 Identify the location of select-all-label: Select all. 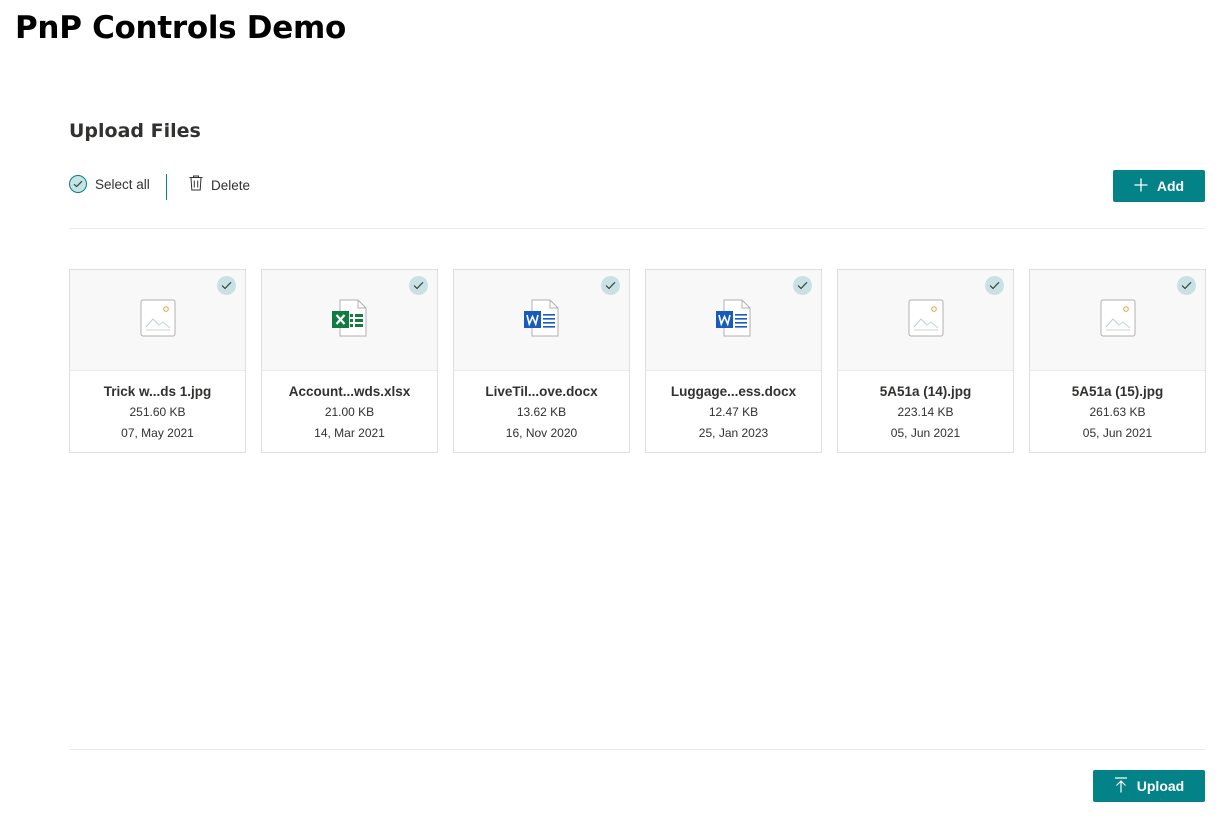
(122, 184).